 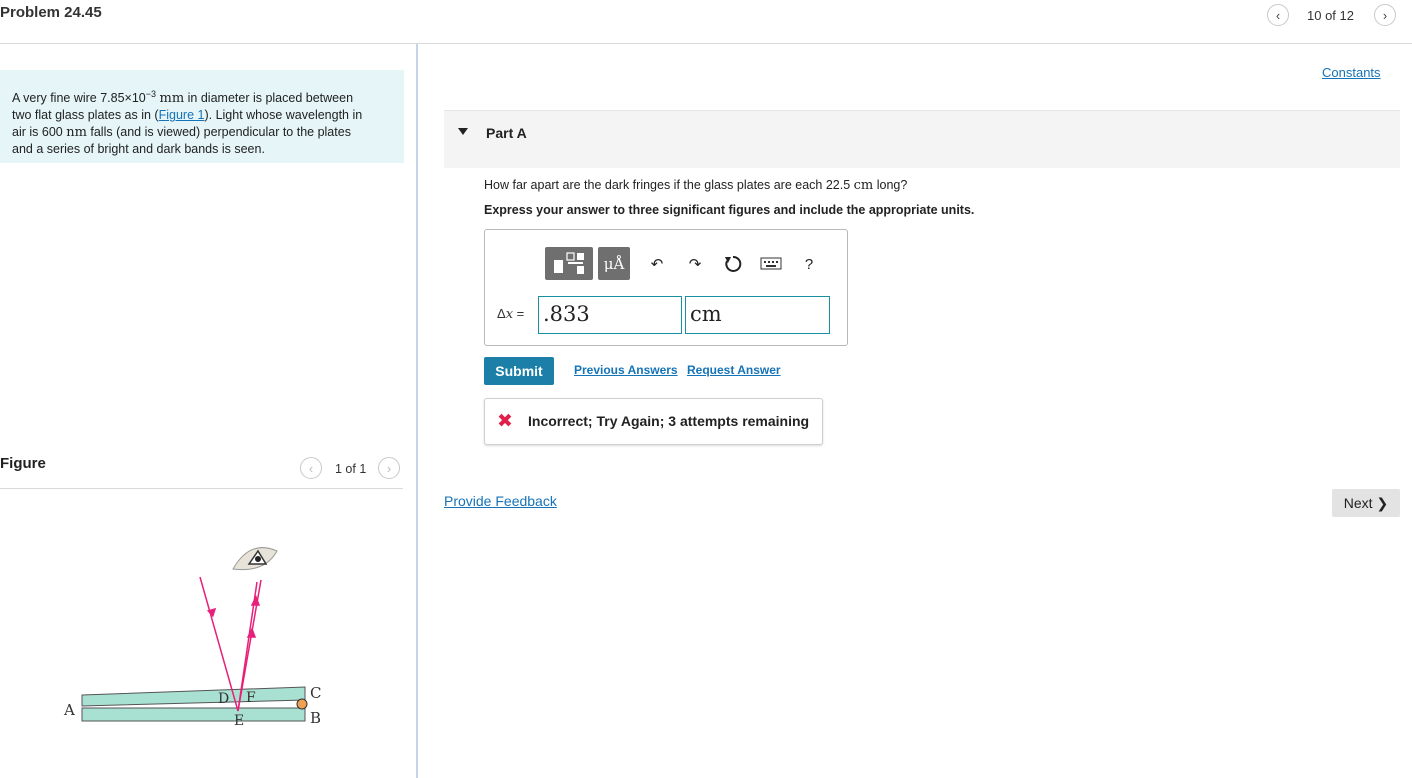 I want to click on label-f: F, so click(x=251, y=698).